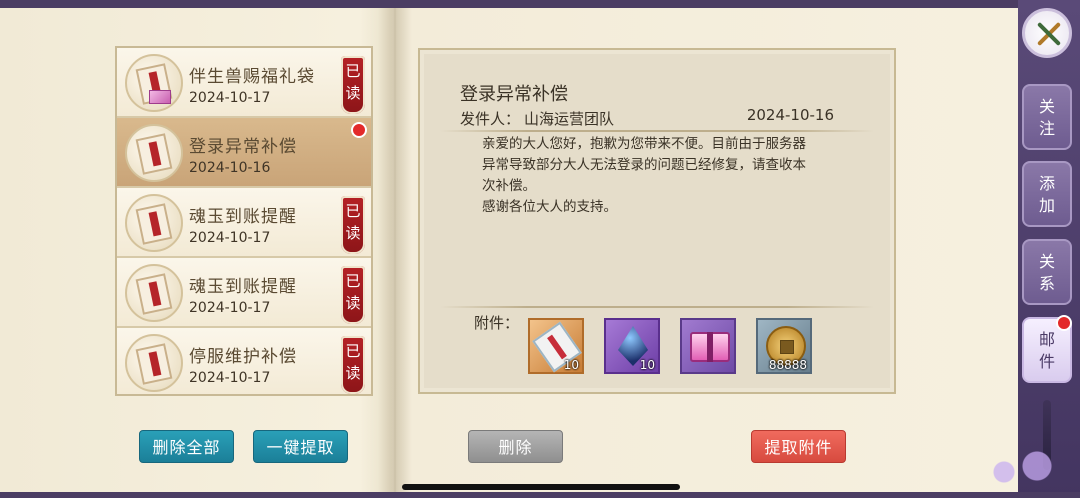  I want to click on tab-label: 注, so click(1046, 128).